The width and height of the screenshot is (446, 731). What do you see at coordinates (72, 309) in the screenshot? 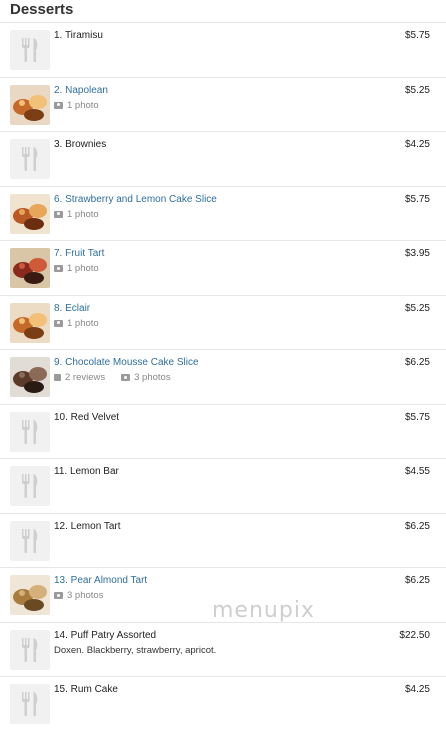
I see `item-name: 8. Eclair` at bounding box center [72, 309].